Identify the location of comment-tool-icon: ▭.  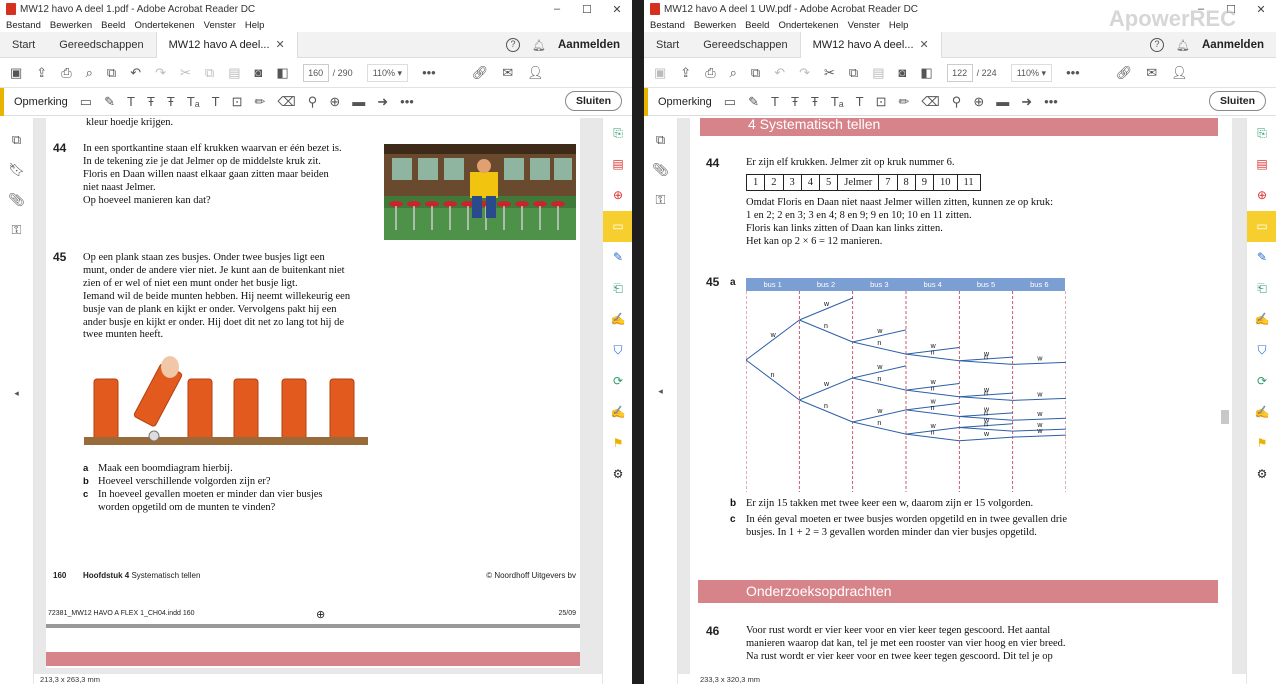
(617, 226).